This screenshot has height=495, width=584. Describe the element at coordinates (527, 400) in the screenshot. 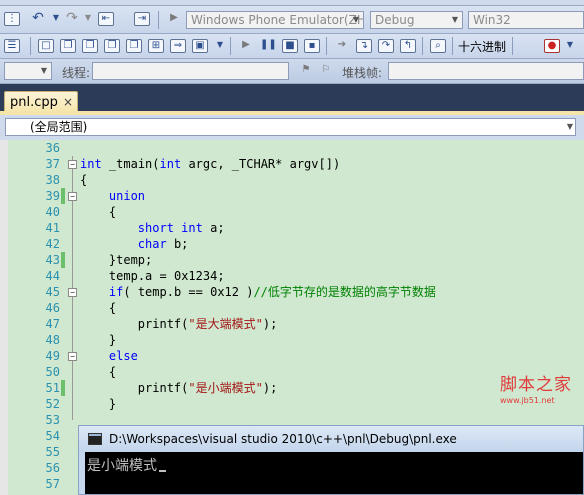

I see `watermark-url: www.jb51.net` at that location.